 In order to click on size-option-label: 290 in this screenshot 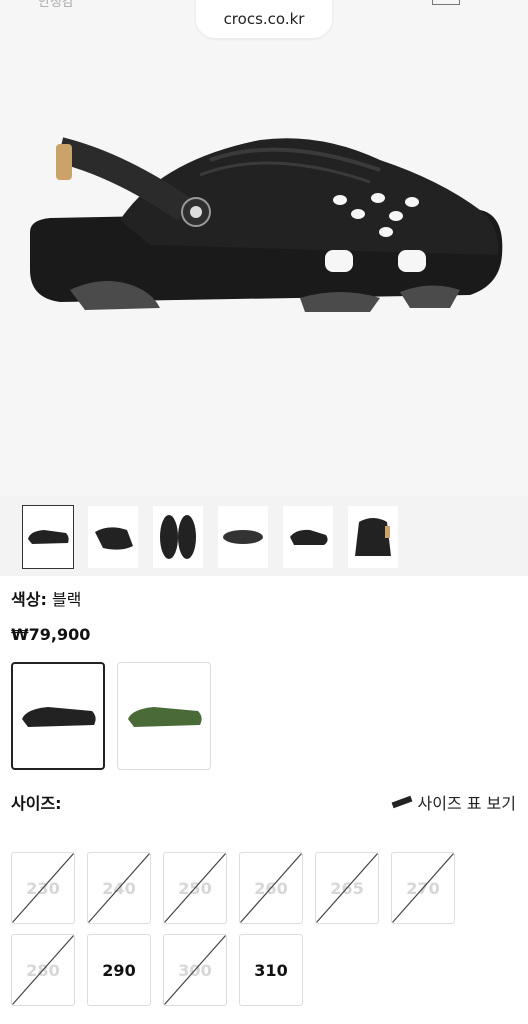, I will do `click(119, 970)`.